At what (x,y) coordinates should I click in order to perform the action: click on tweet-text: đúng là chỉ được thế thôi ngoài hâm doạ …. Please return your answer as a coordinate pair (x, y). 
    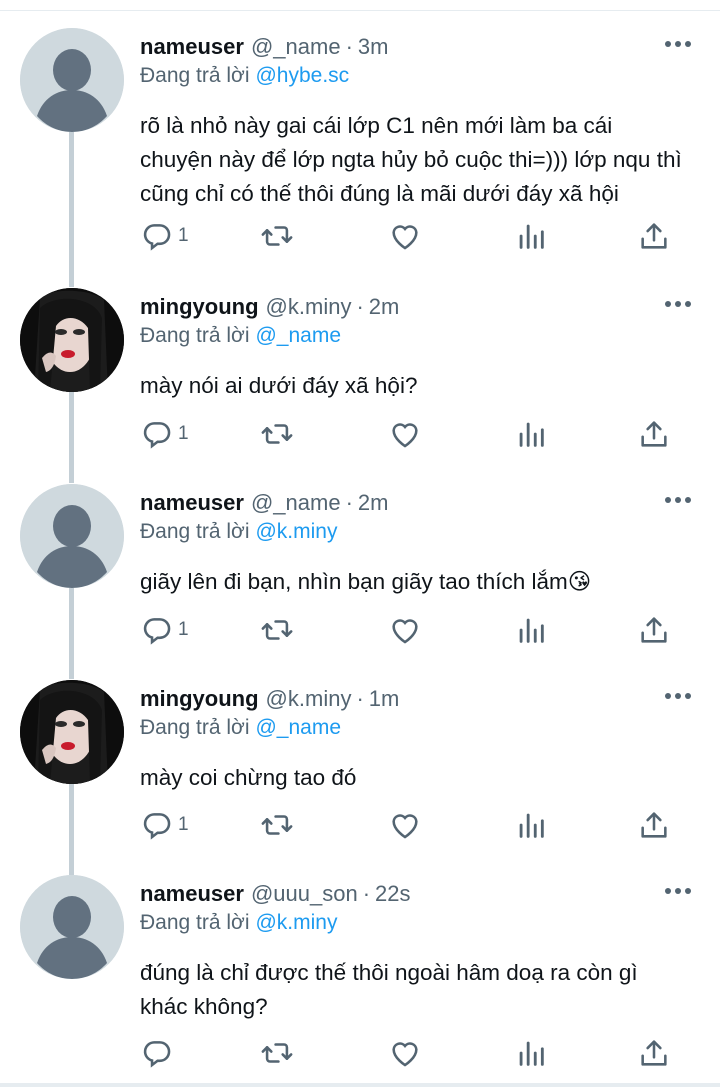
    Looking at the image, I should click on (389, 989).